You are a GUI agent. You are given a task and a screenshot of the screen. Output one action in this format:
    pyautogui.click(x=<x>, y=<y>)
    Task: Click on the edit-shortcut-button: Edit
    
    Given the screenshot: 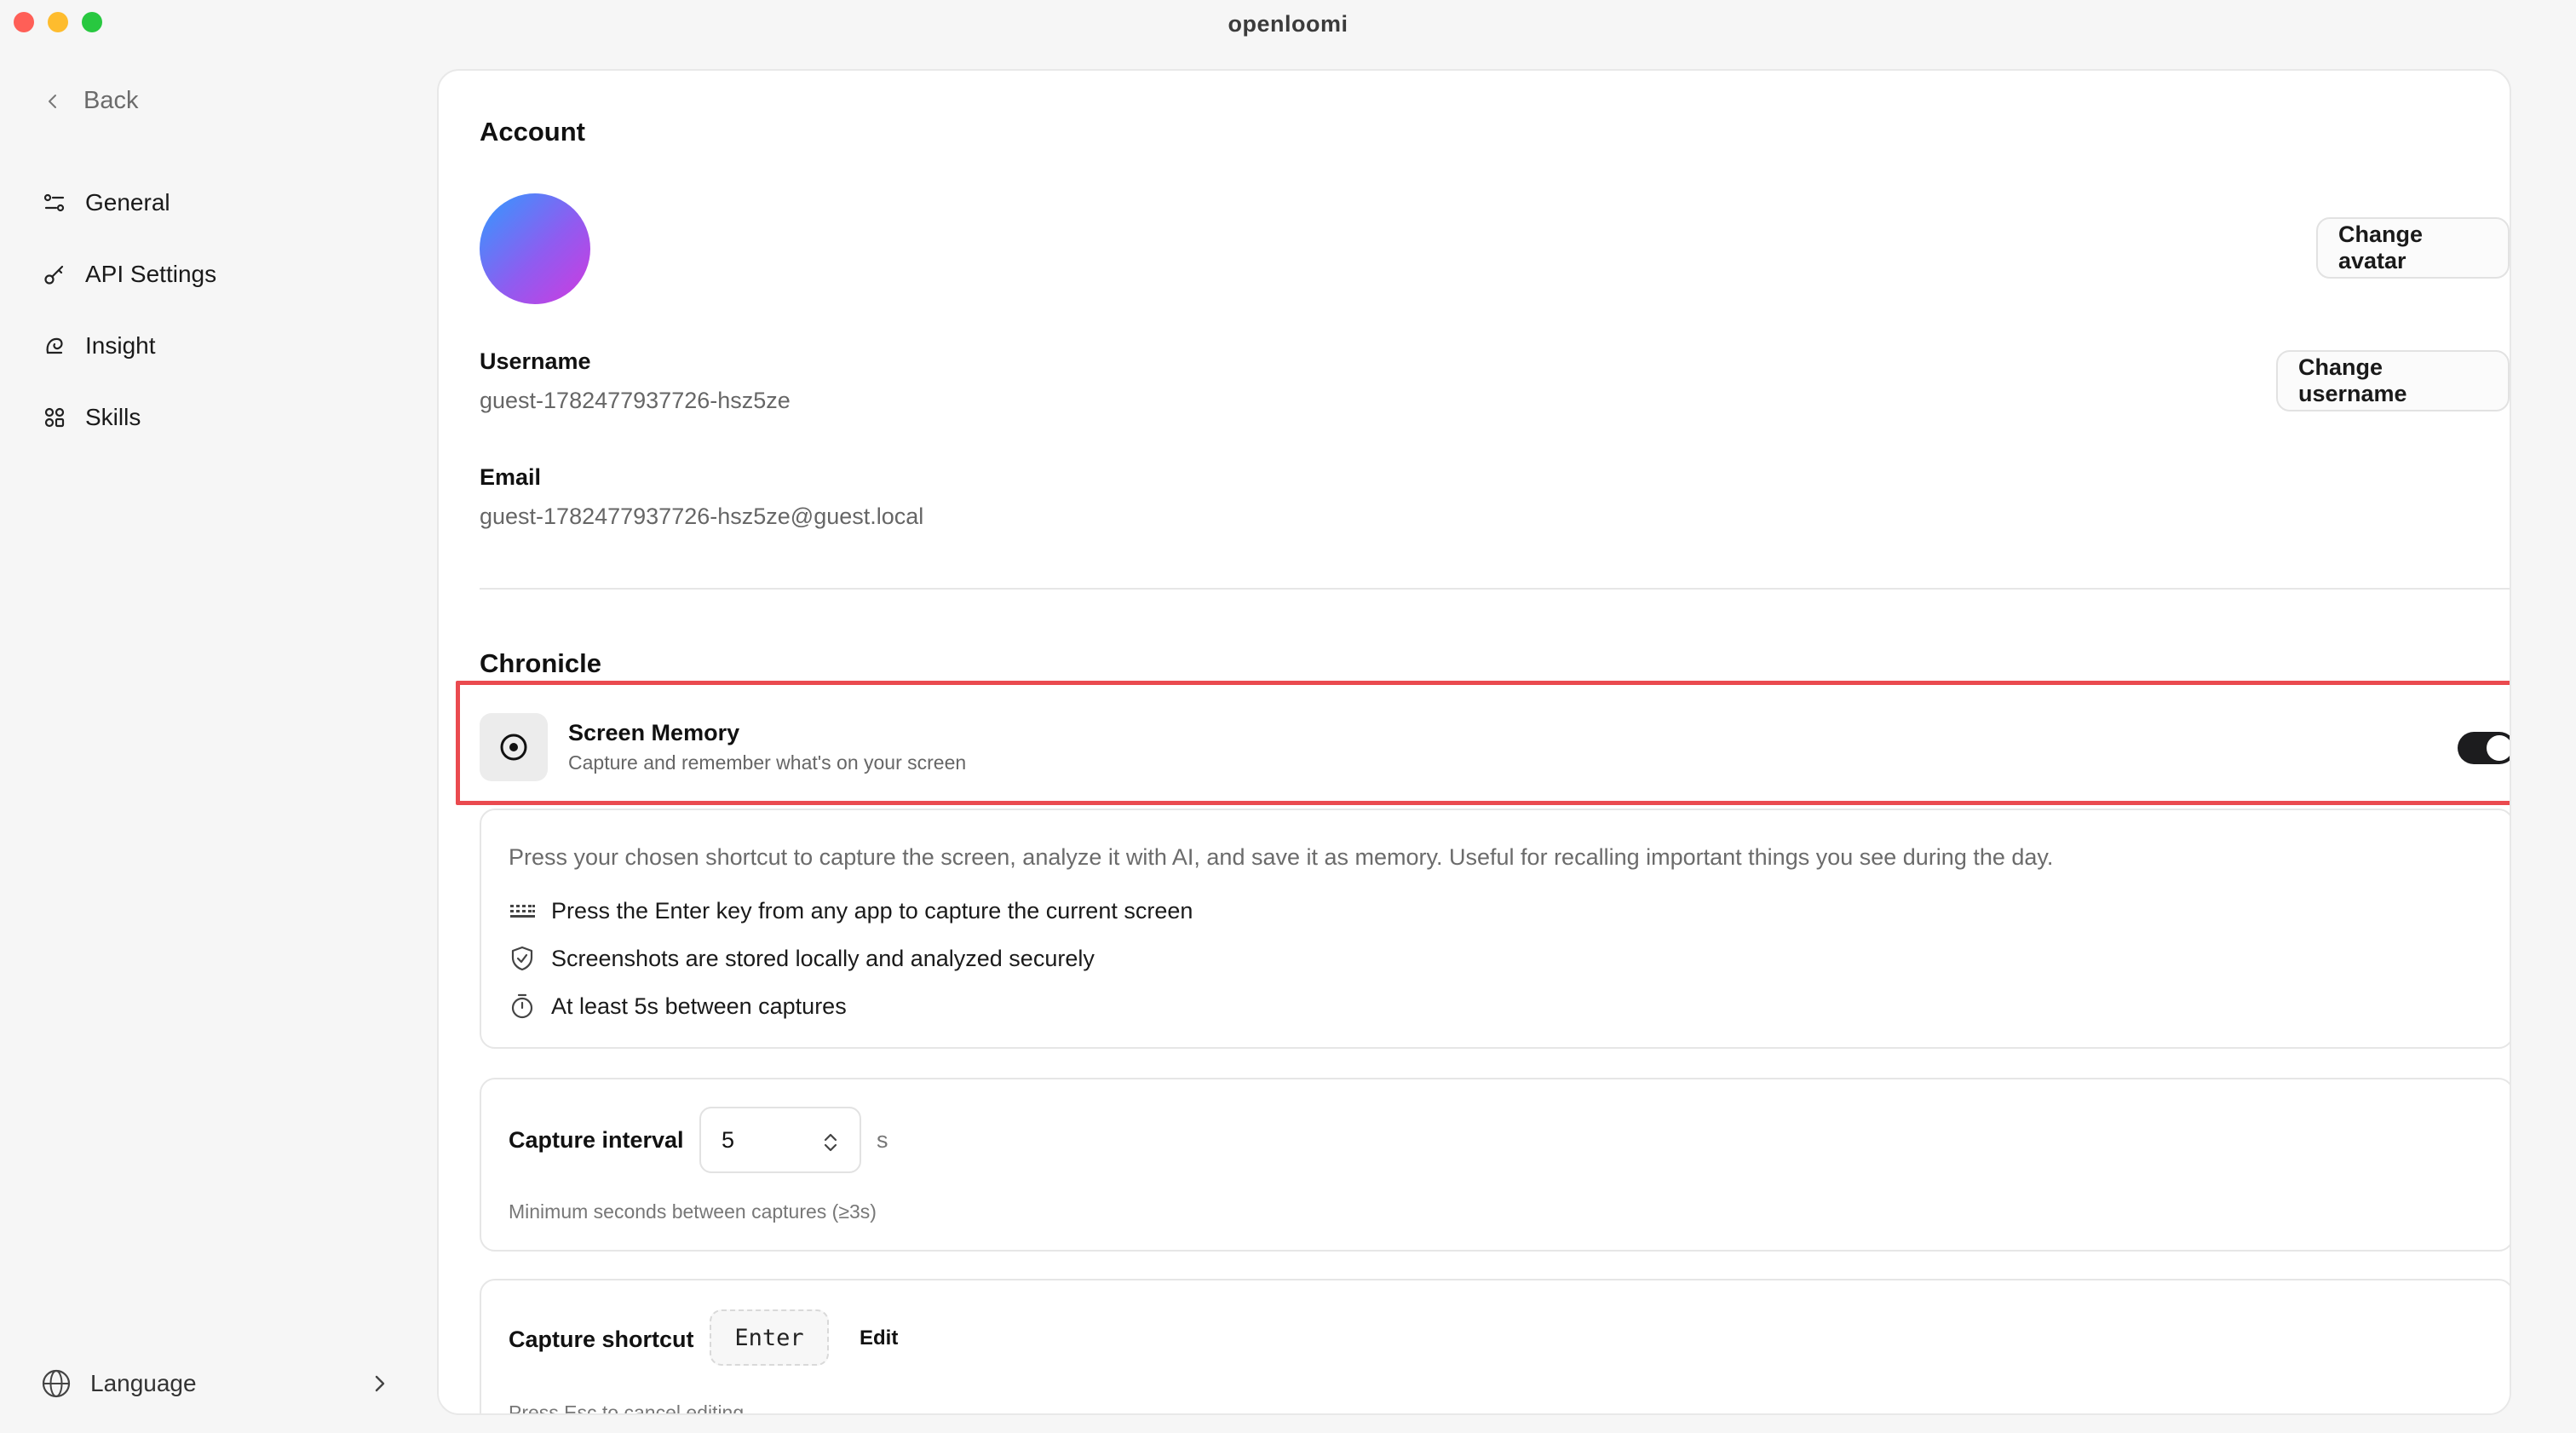 What is the action you would take?
    pyautogui.click(x=879, y=1338)
    